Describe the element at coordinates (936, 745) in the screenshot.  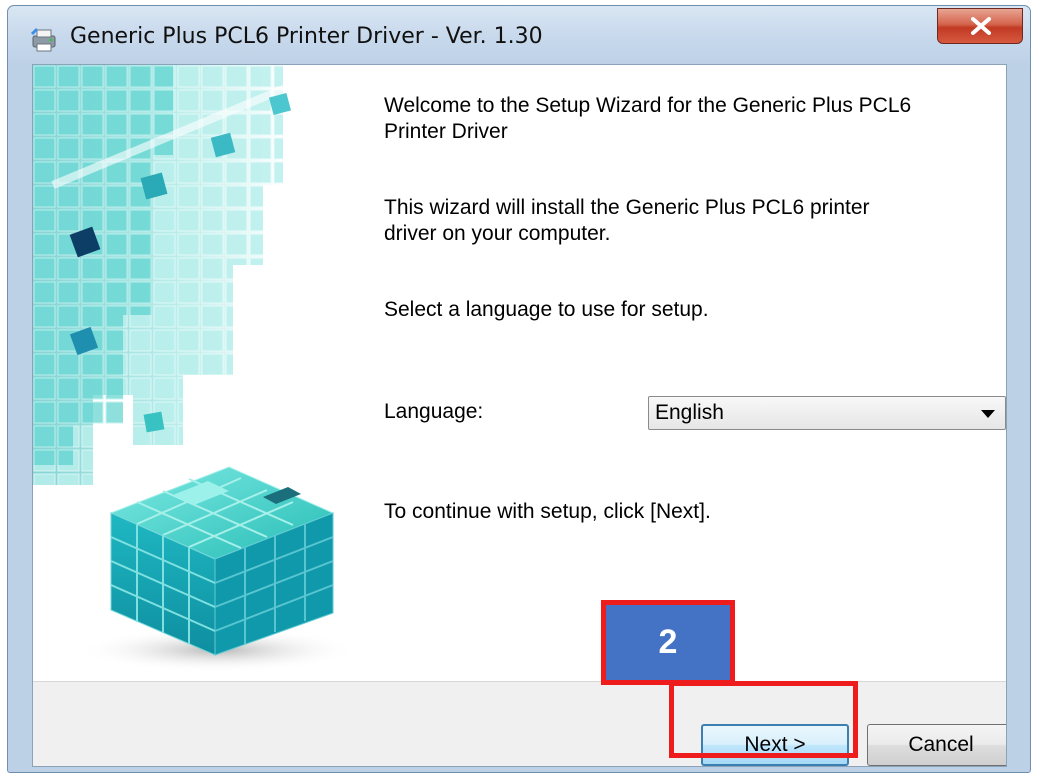
I see `cancel-button: Cancel` at that location.